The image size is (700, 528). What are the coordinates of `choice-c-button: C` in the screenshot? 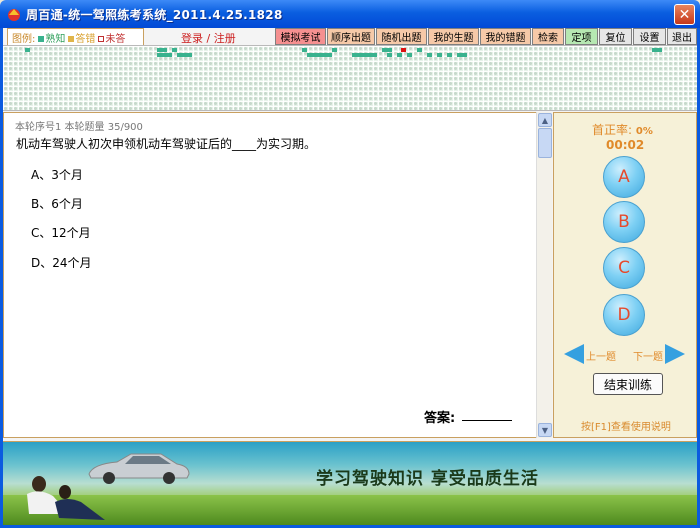 It's located at (624, 268).